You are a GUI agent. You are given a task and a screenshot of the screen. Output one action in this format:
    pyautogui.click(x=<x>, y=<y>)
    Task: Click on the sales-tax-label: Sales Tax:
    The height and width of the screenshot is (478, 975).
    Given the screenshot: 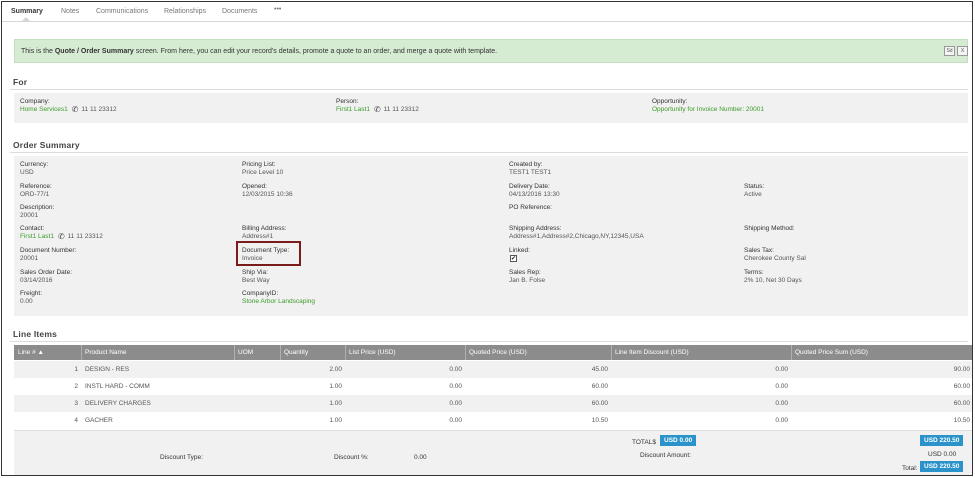 What is the action you would take?
    pyautogui.click(x=759, y=250)
    